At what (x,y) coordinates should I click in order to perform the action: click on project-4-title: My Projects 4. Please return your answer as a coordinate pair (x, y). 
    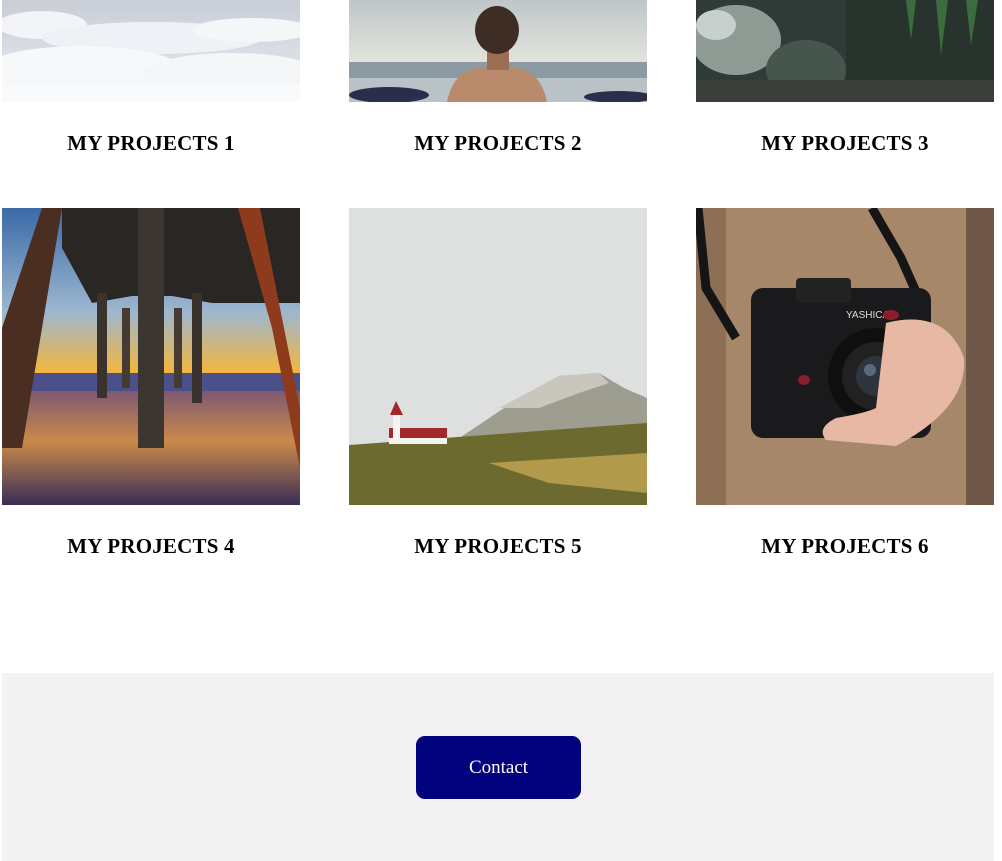
    Looking at the image, I should click on (151, 546).